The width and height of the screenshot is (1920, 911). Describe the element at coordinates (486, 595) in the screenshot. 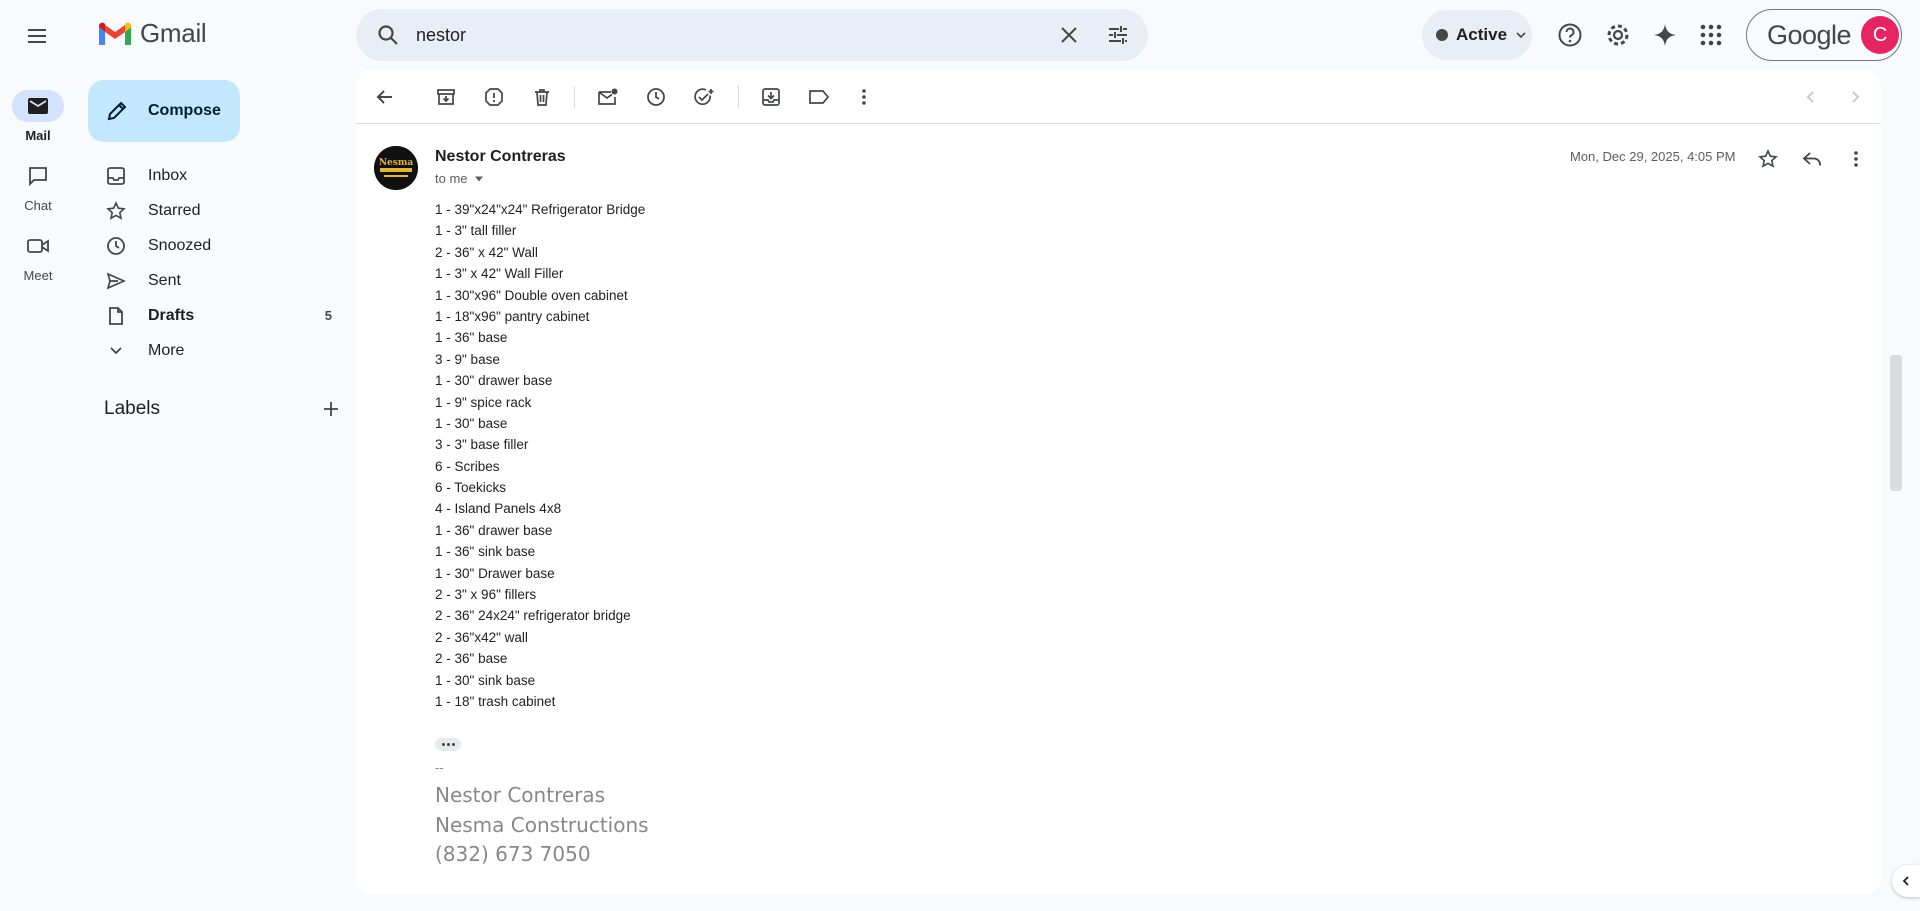

I see `body-line: 2 - 3" x 96" fillers` at that location.